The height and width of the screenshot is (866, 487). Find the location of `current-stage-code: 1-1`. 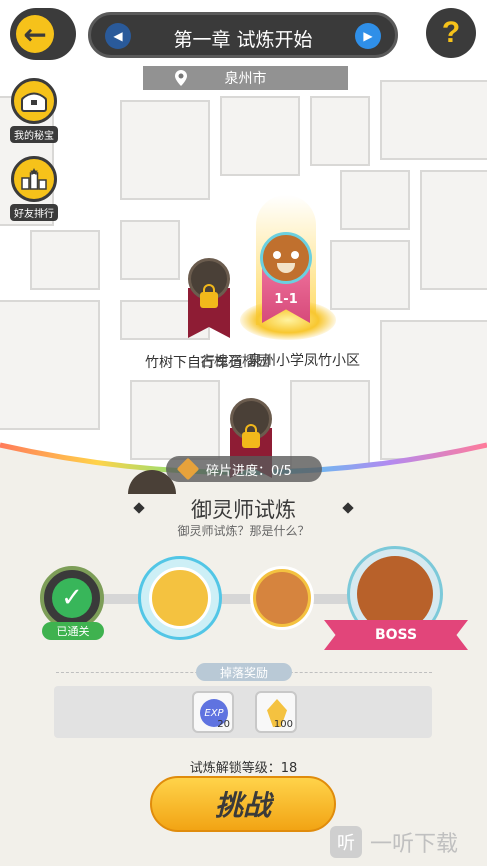

current-stage-code: 1-1 is located at coordinates (286, 299).